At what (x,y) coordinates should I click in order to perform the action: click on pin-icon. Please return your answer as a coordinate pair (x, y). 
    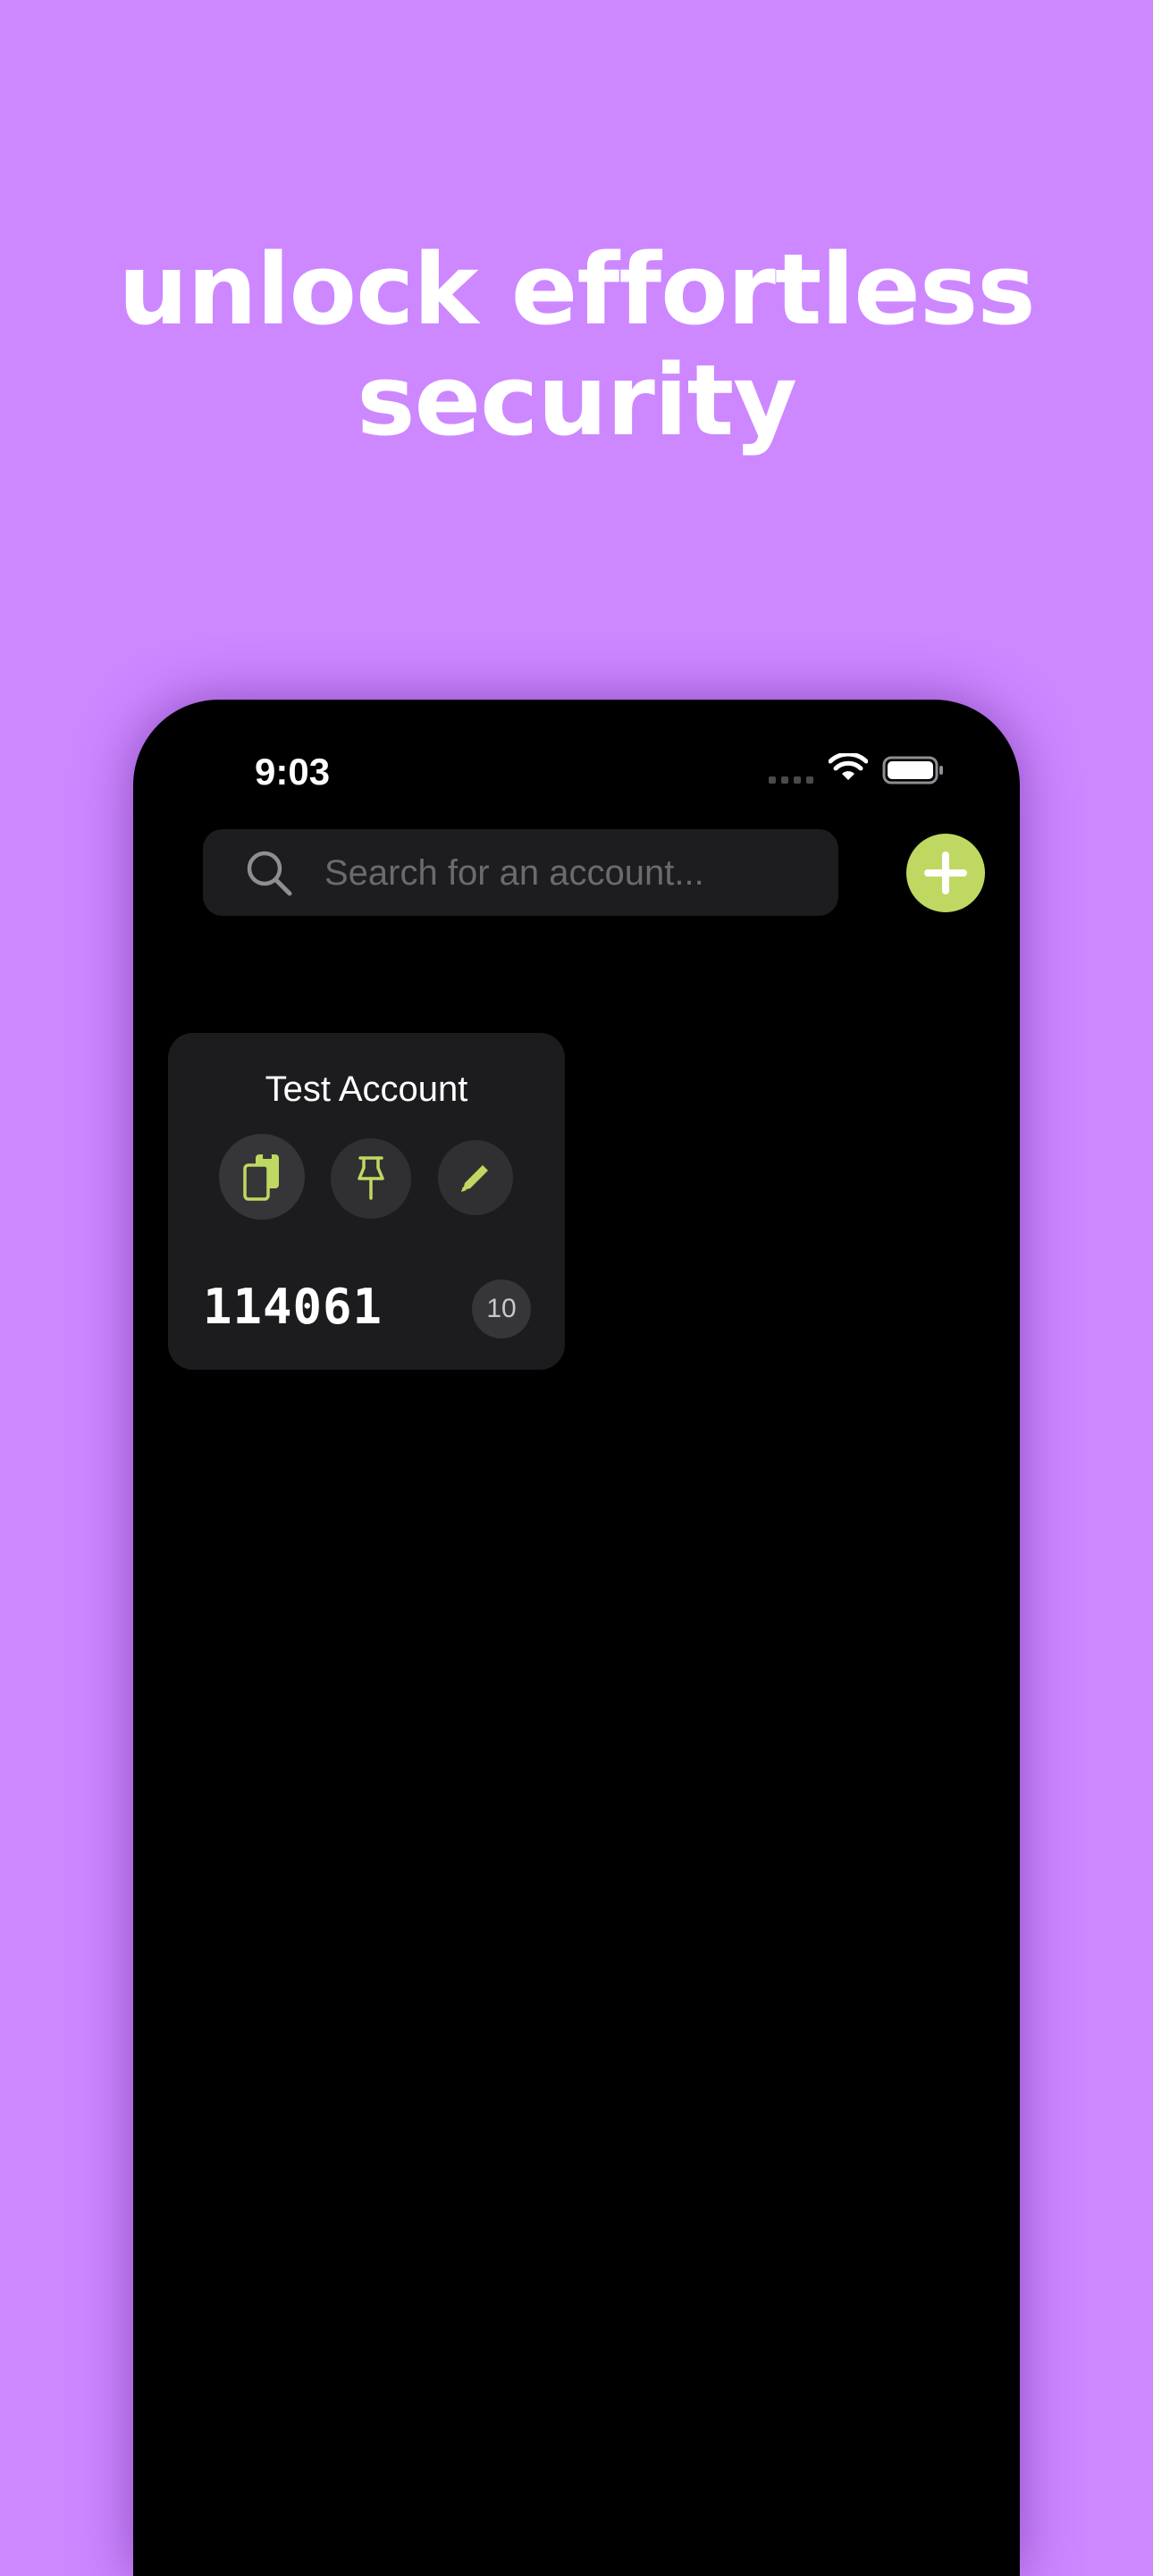
    Looking at the image, I should click on (371, 1178).